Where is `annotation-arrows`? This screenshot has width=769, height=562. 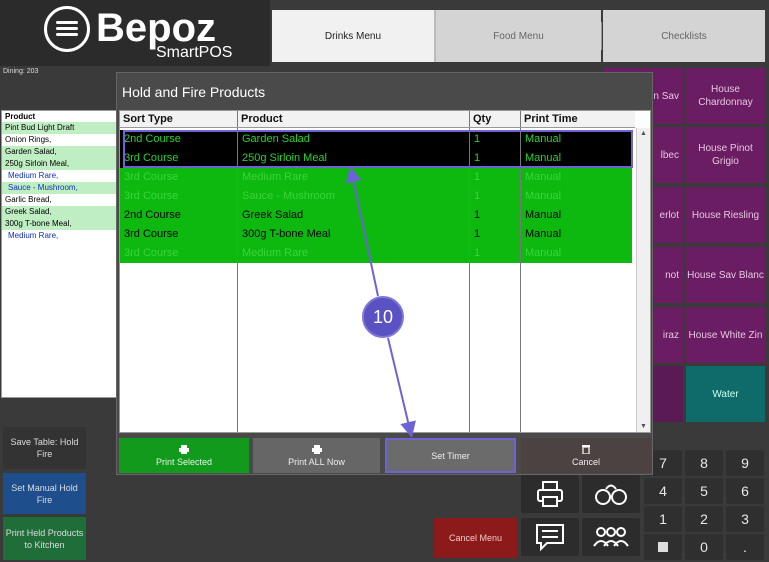 annotation-arrows is located at coordinates (380, 302).